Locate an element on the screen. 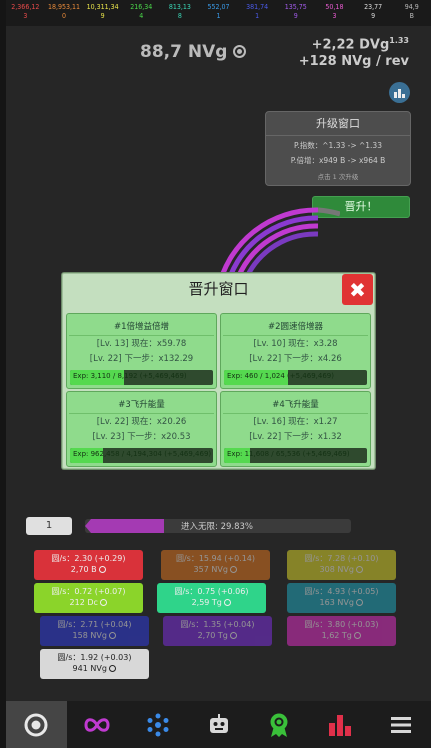  generator-button: 圆/s：0.72 (+0.07) 212 Dc is located at coordinates (88, 598).